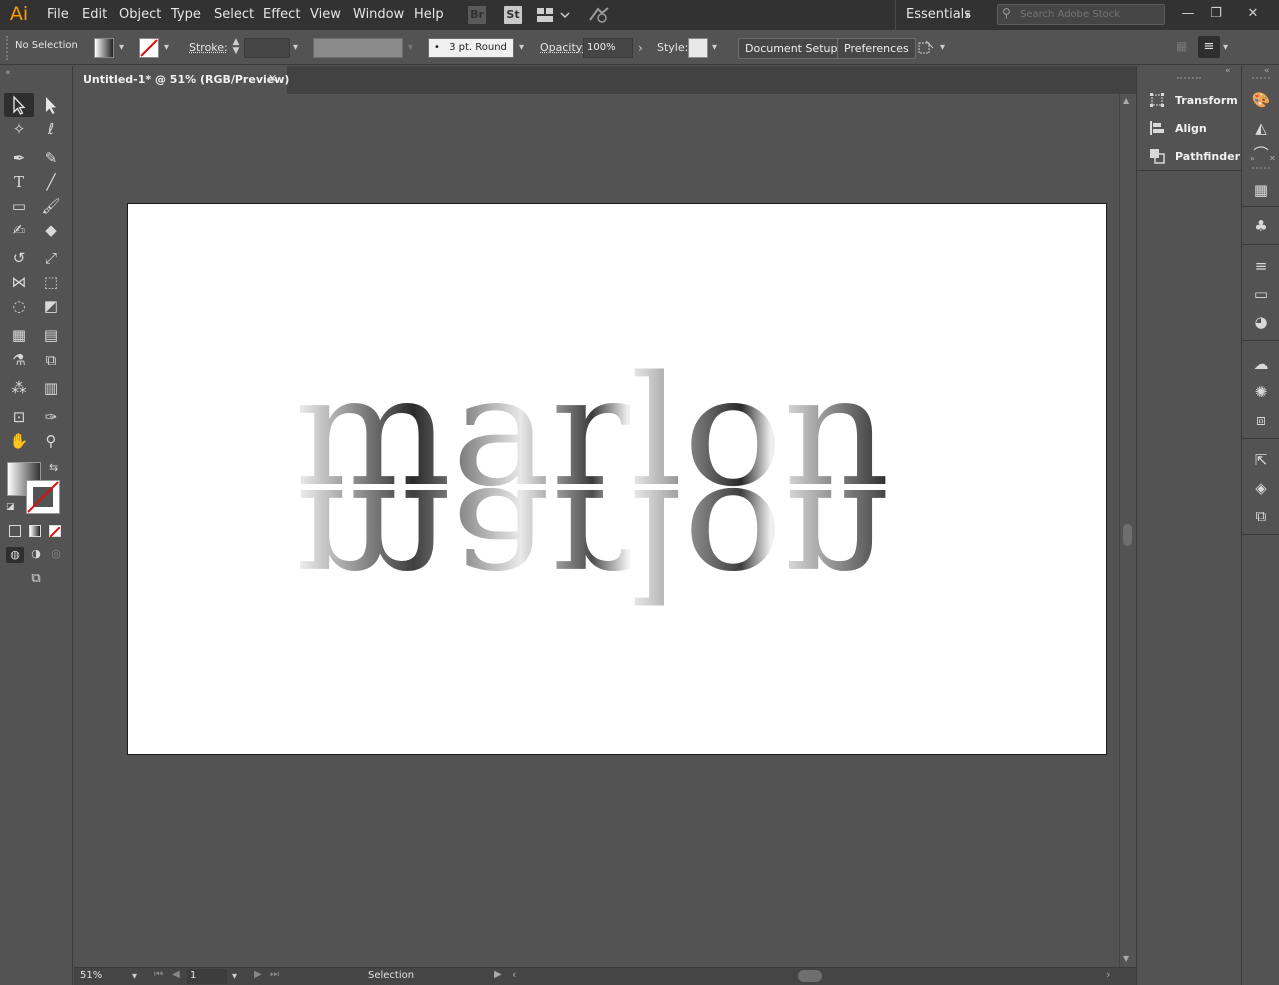  I want to click on stroke-label: Stroke:, so click(208, 47).